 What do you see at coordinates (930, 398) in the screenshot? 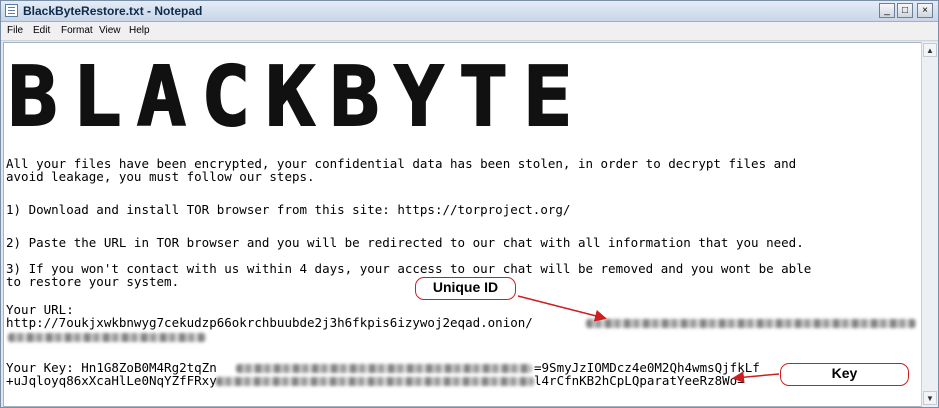
I see `scroll-down-icon: ▼` at bounding box center [930, 398].